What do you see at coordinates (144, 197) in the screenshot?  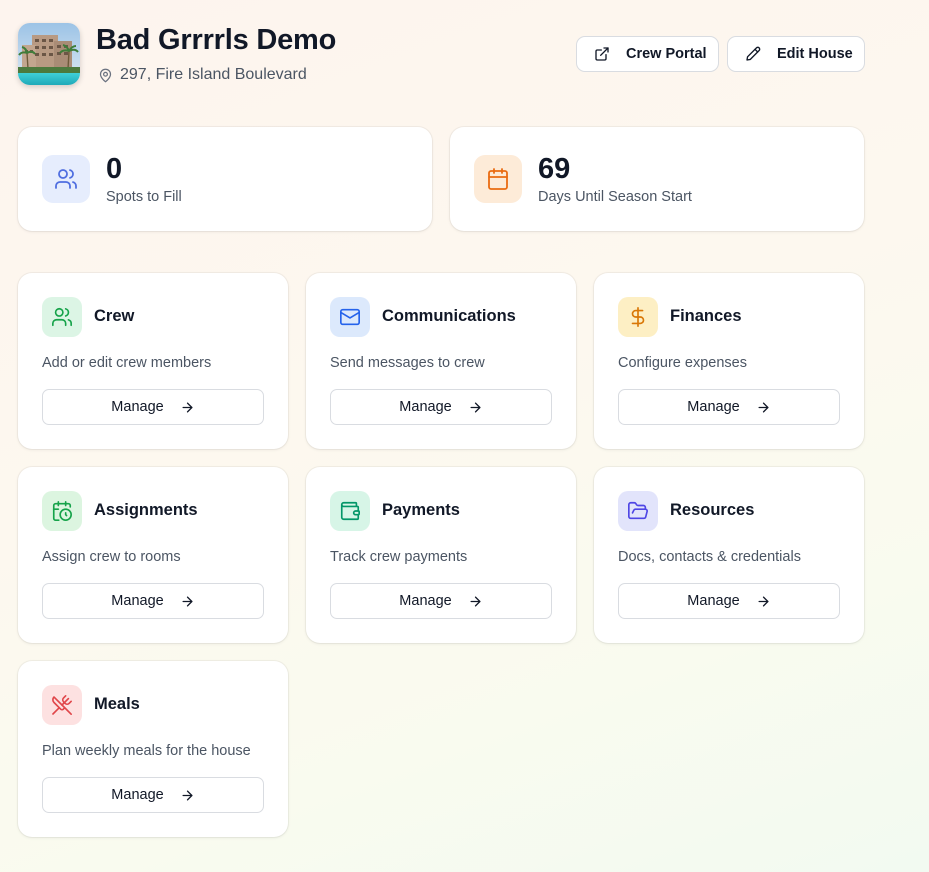 I see `stat-label: Spots to Fill` at bounding box center [144, 197].